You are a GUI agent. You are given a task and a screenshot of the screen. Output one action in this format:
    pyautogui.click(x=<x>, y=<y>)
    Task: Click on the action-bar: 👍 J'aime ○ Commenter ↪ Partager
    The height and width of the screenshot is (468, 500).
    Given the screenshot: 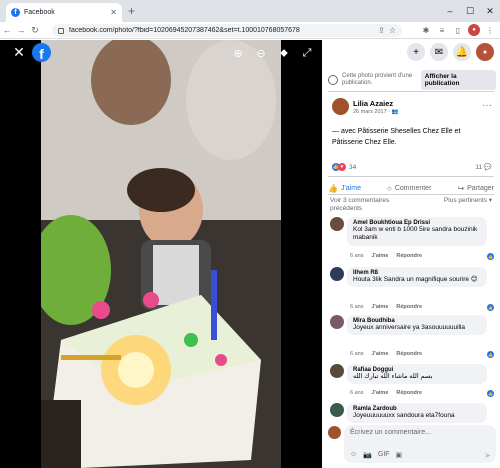 What is the action you would take?
    pyautogui.click(x=411, y=188)
    